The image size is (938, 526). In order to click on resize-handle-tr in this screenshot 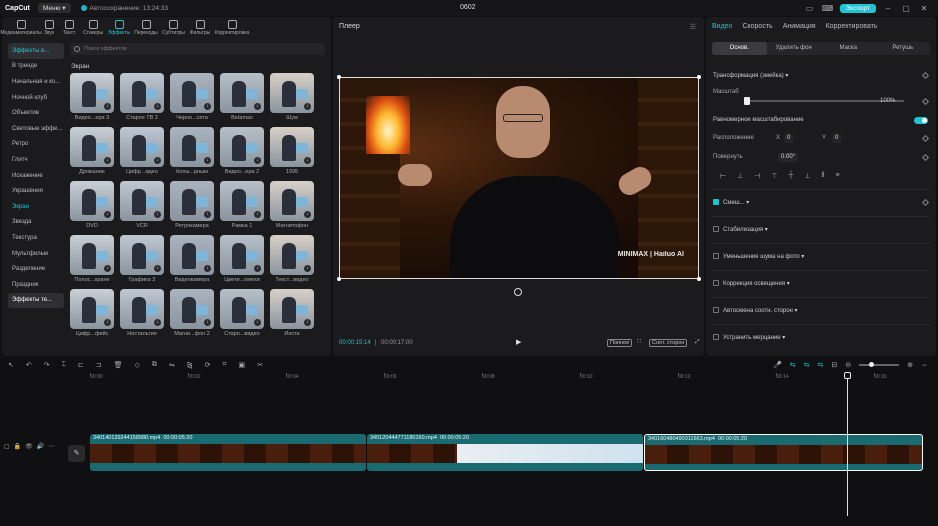, I will do `click(699, 77)`.